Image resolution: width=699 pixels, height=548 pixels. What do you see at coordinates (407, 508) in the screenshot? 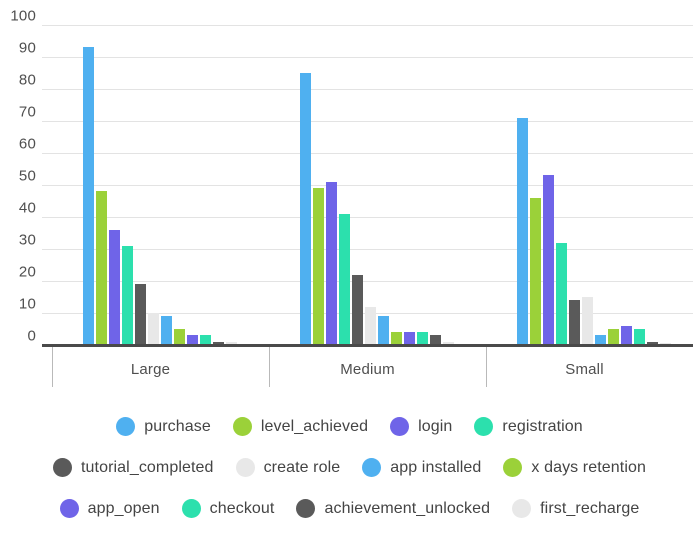
I see `legend-label: achievement_unlocked` at bounding box center [407, 508].